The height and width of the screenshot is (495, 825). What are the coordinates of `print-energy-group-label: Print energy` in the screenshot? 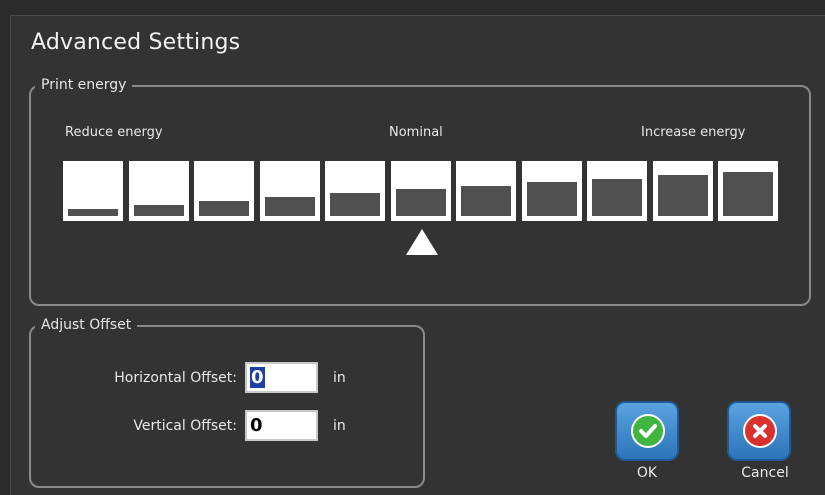 It's located at (84, 85).